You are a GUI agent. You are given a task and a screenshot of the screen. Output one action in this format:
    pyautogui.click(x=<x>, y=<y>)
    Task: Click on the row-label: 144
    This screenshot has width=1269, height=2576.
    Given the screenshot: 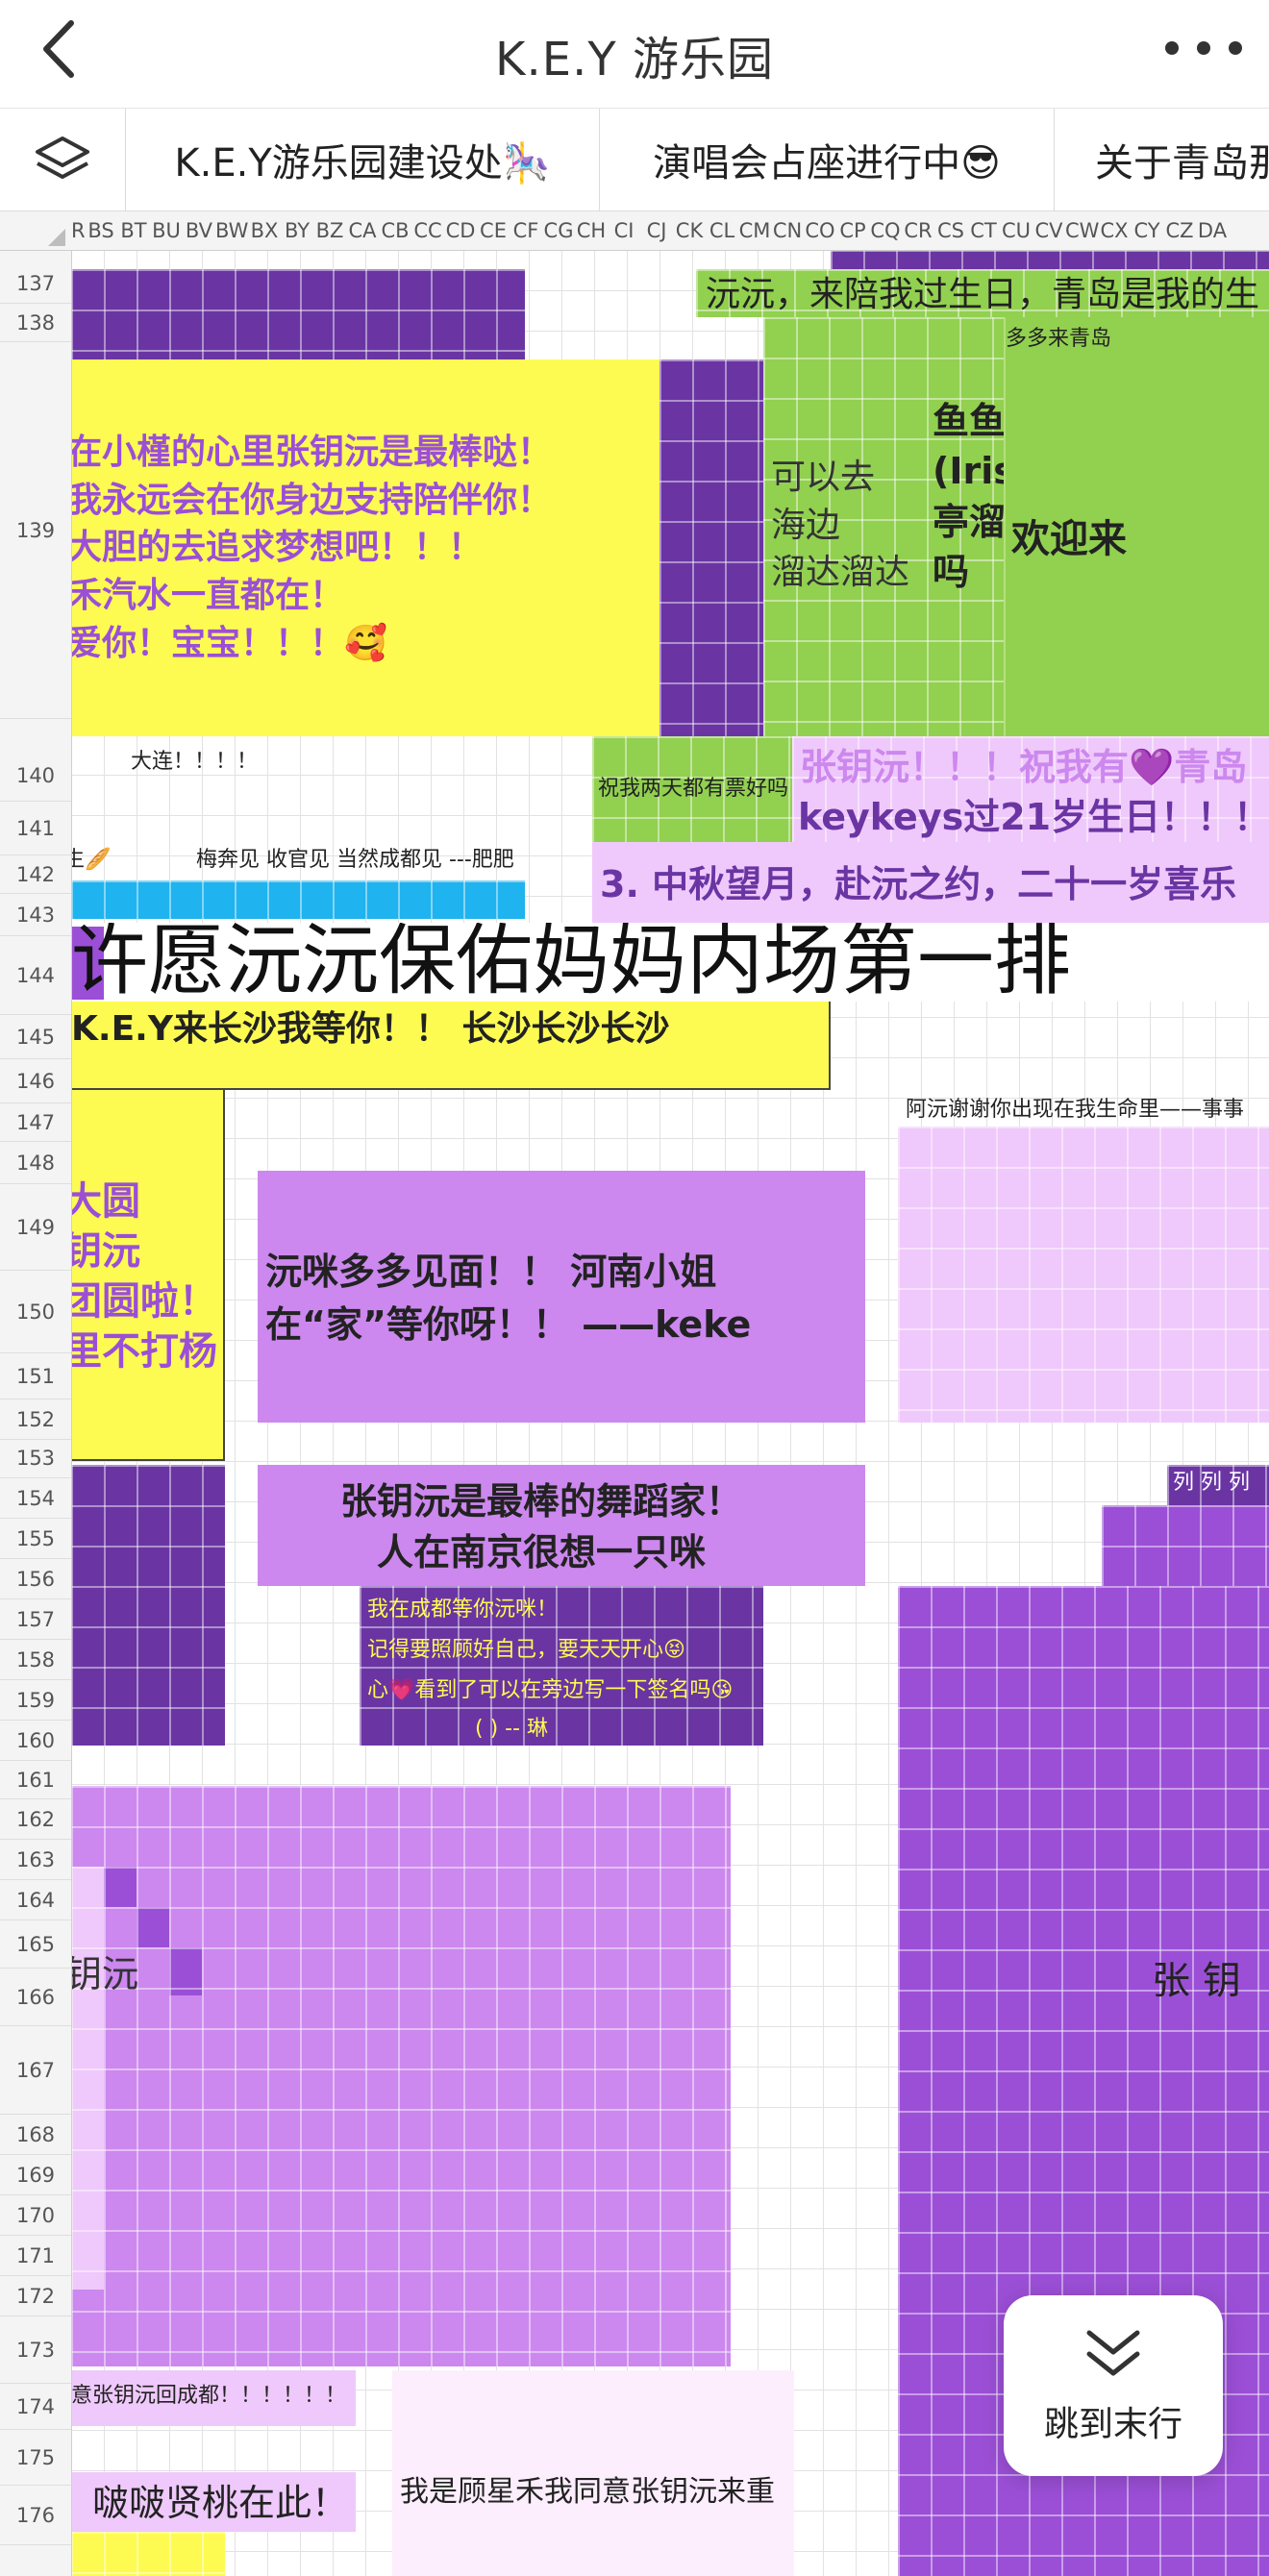 What is the action you would take?
    pyautogui.click(x=35, y=976)
    